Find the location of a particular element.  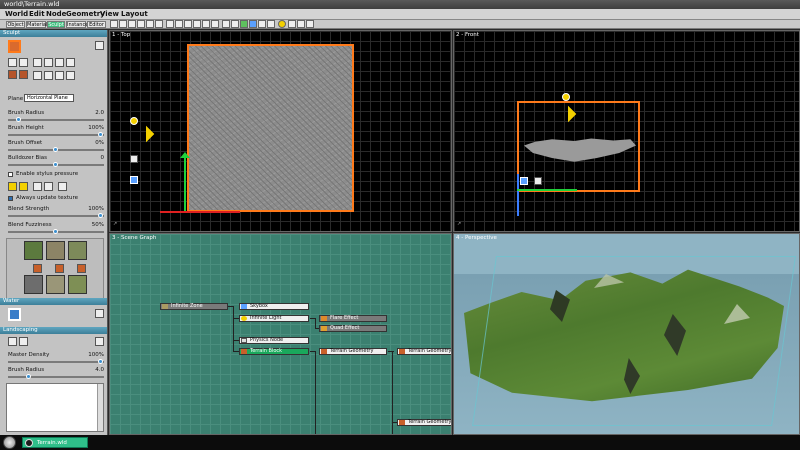

node-quad-effect: Quad Effect is located at coordinates (353, 328).